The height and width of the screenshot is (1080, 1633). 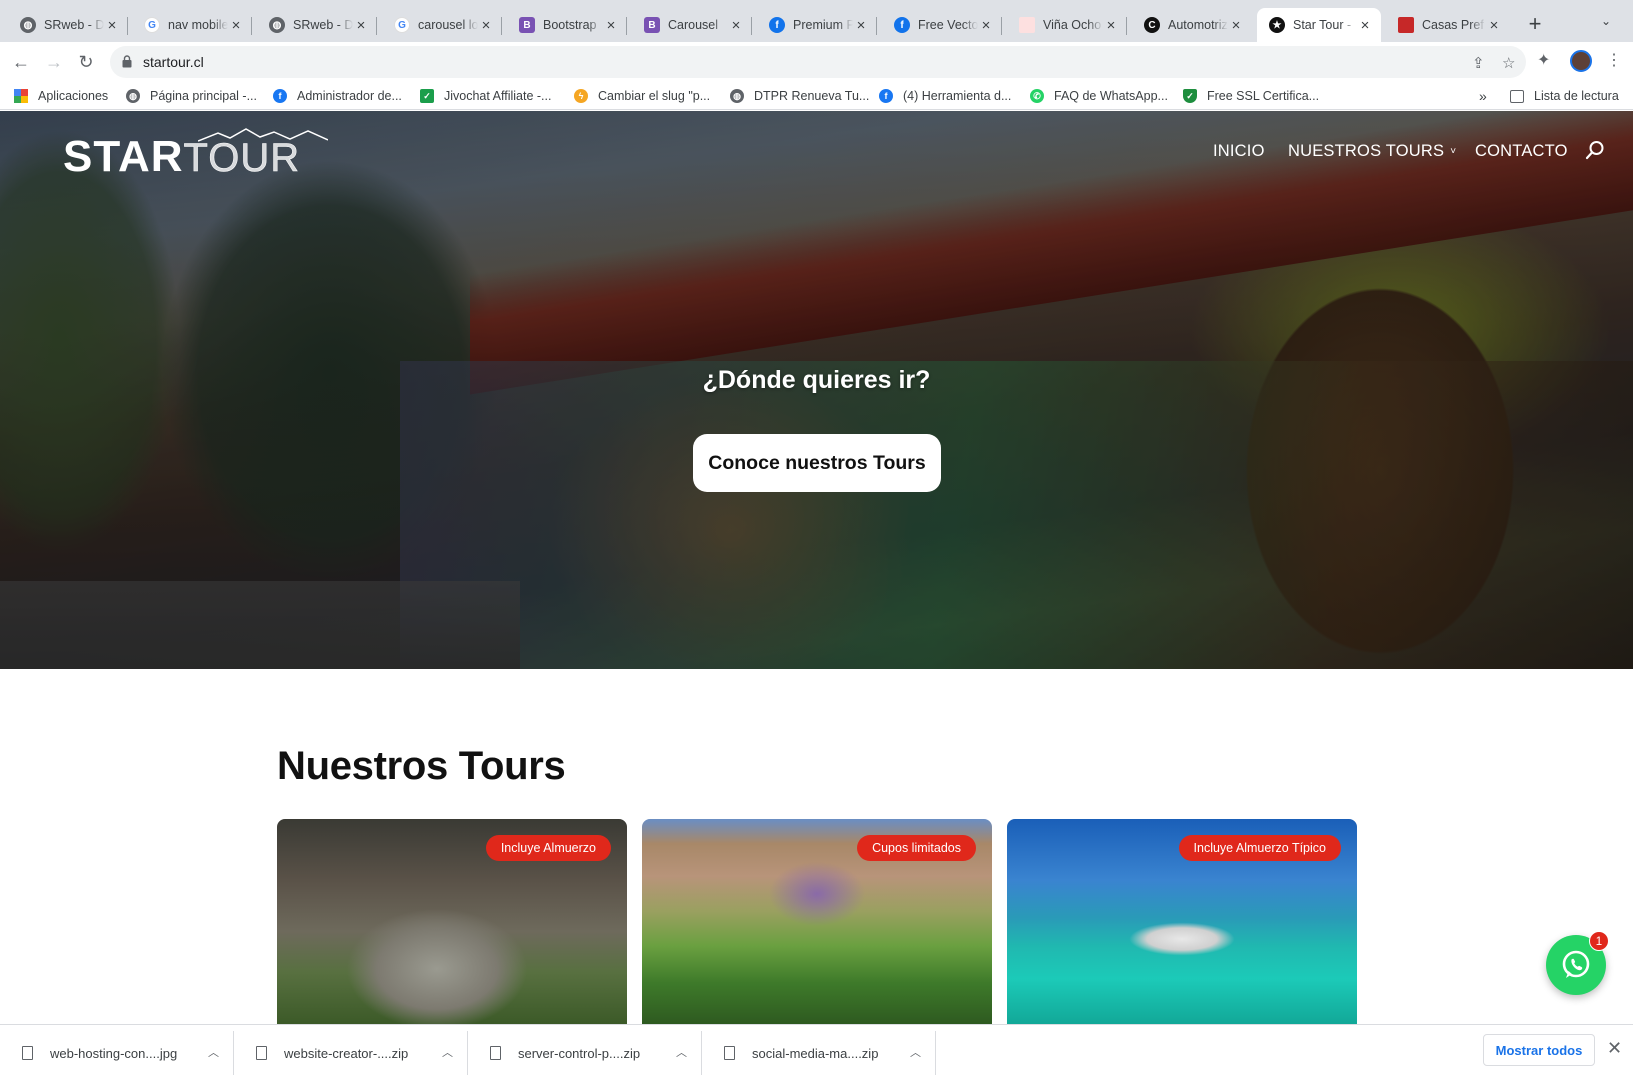 I want to click on chevron-down-icon: ˅, so click(x=1453, y=151).